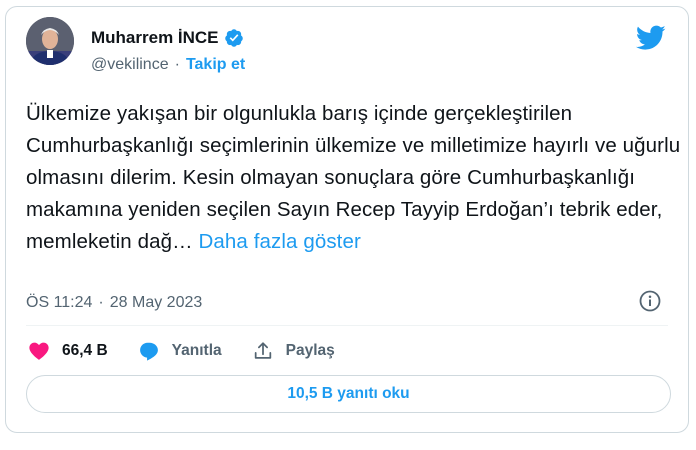 The image size is (696, 450). I want to click on reply-button: Yanıtla, so click(180, 351).